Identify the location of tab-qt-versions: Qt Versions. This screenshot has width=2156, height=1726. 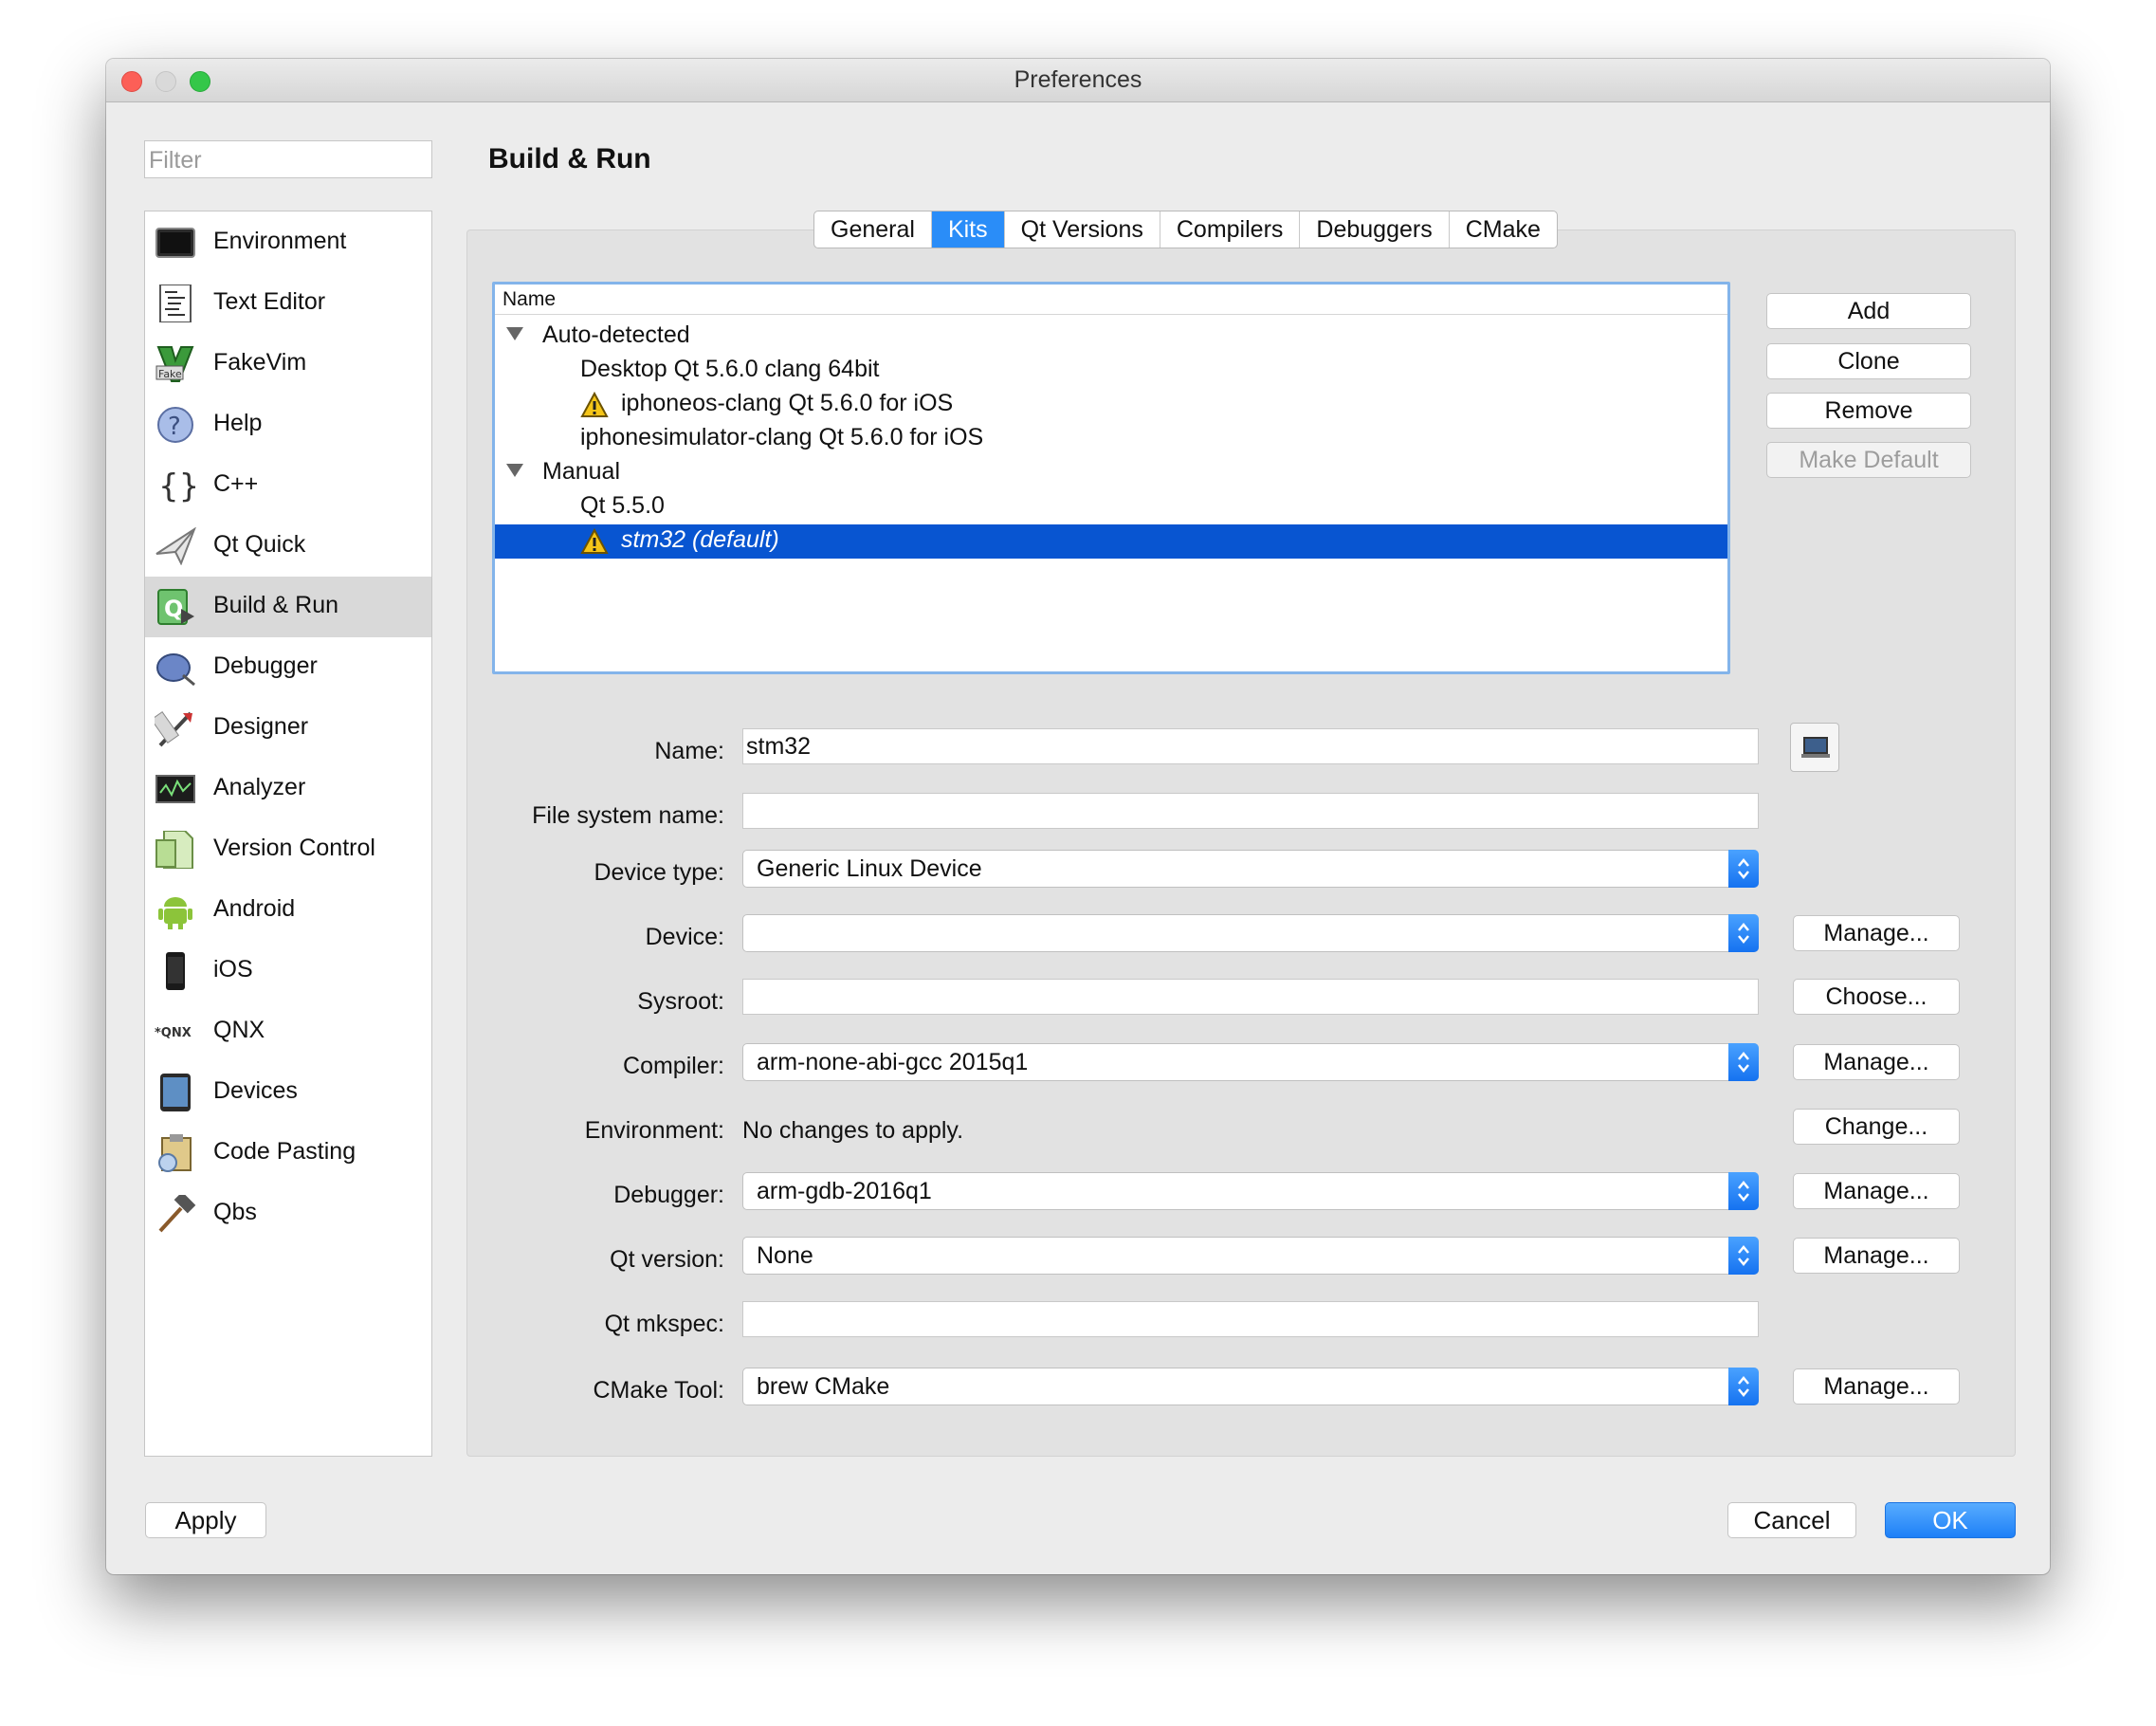
(1082, 229).